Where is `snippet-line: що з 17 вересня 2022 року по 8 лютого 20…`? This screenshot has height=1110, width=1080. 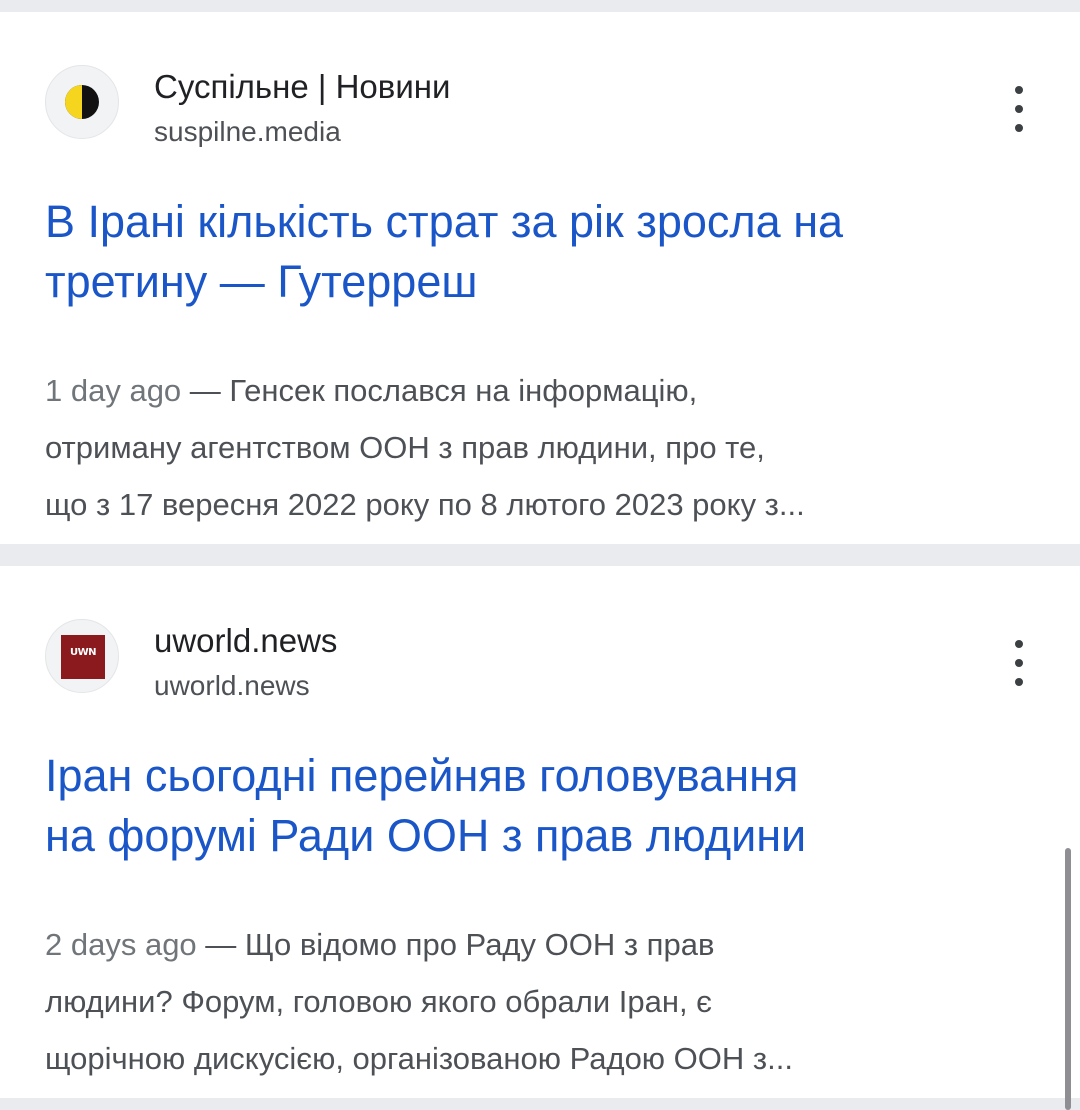
snippet-line: що з 17 вересня 2022 року по 8 лютого 20… is located at coordinates (425, 504).